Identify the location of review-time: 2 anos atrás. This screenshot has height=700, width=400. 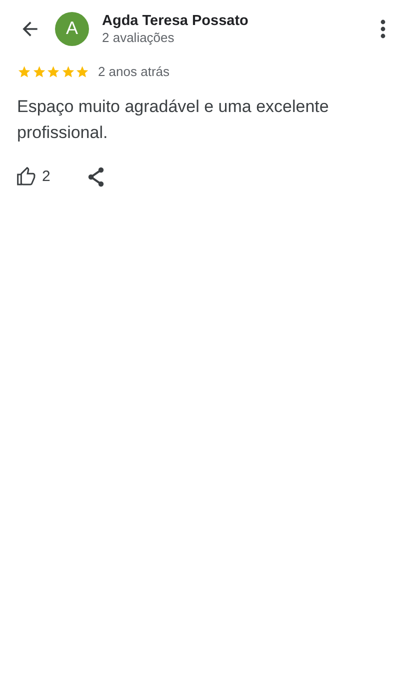
(134, 72).